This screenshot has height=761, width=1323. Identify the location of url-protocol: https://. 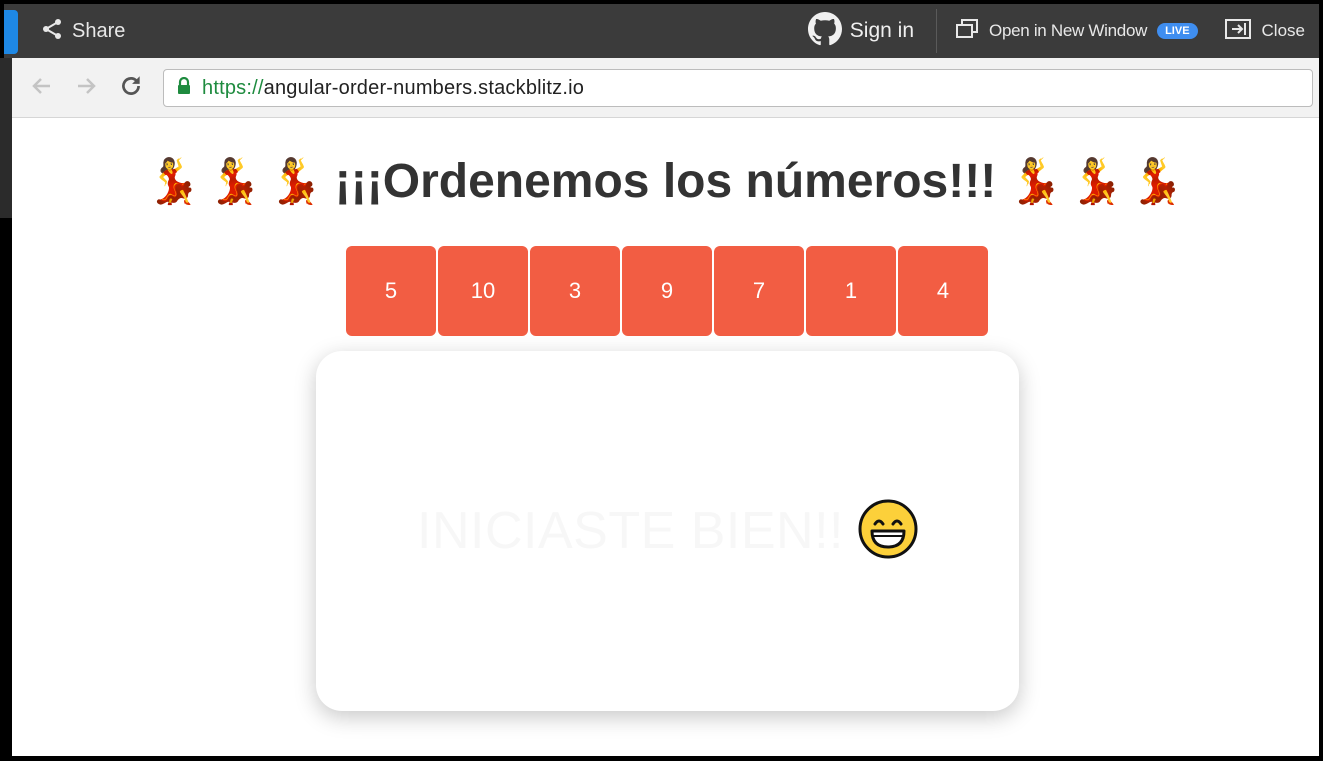
(233, 87).